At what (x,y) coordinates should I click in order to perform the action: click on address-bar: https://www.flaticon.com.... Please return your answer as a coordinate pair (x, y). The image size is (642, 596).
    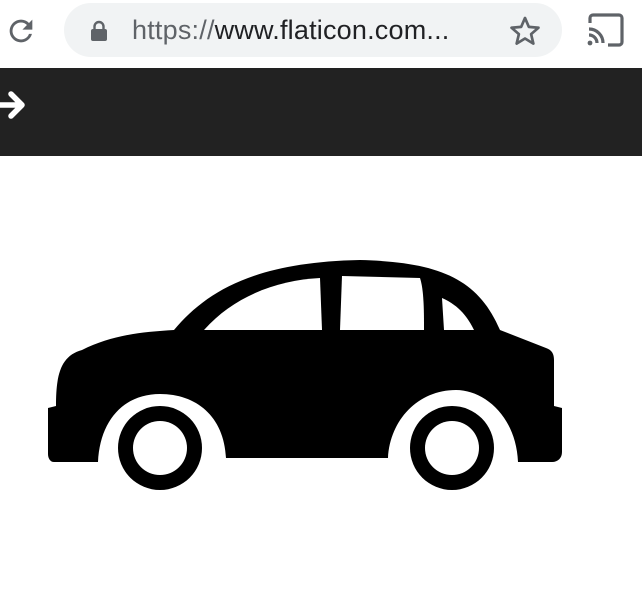
    Looking at the image, I should click on (313, 30).